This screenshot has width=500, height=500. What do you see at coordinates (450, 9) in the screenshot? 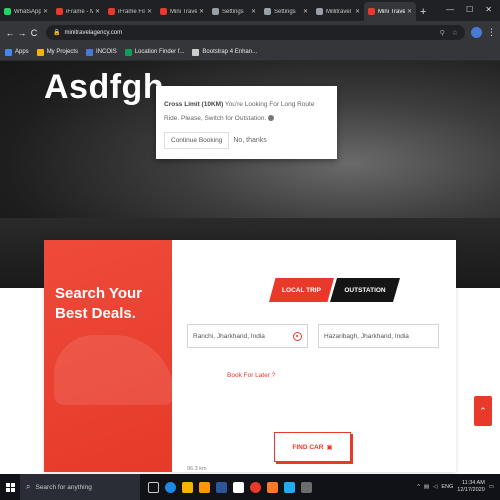
I see `minimize-icon: —` at bounding box center [450, 9].